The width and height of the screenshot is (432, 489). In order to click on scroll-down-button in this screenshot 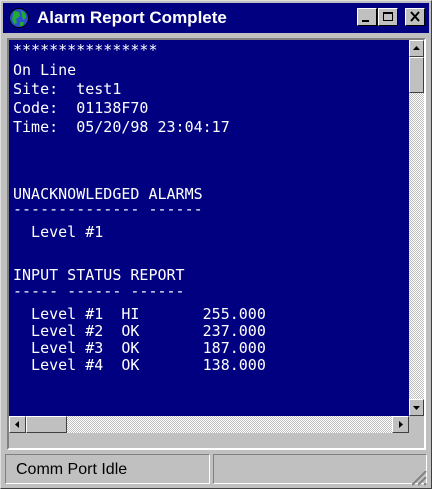, I will do `click(416, 407)`.